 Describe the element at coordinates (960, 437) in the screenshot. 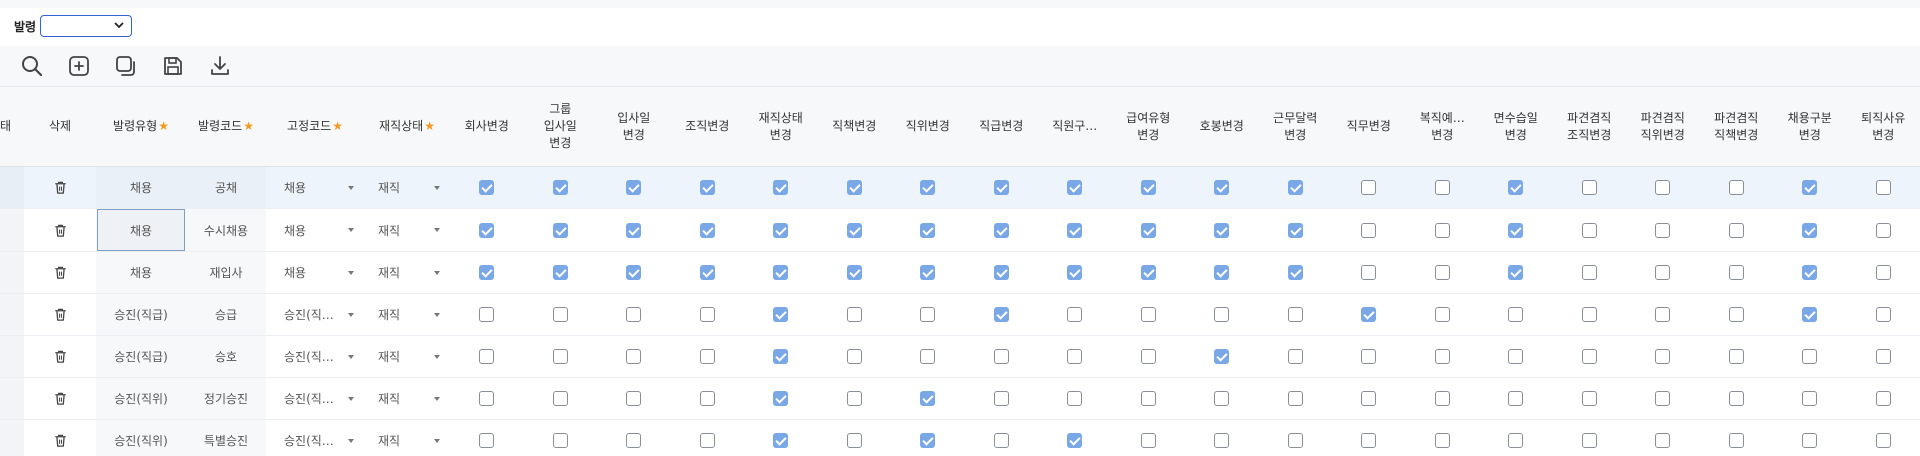

I see `table-row: 승진(직위) 특별승진 승진(직… 재직` at that location.